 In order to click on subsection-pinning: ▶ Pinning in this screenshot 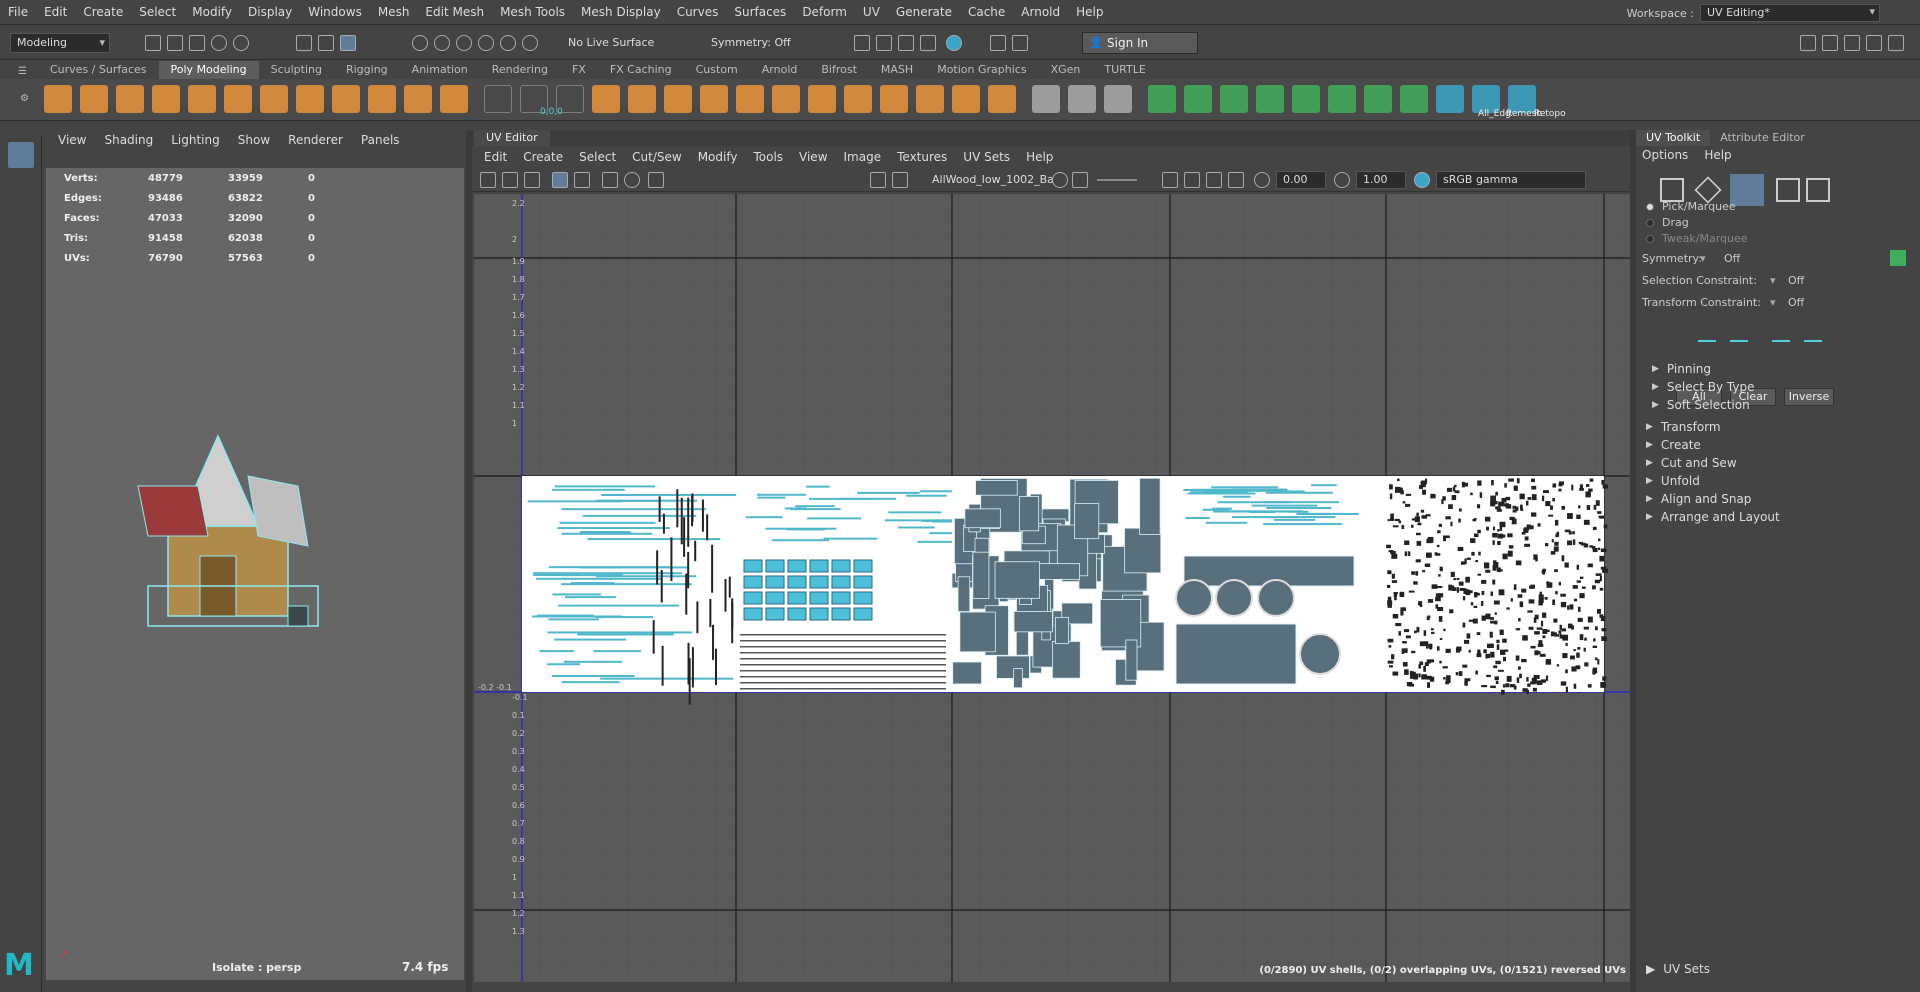, I will do `click(1776, 369)`.